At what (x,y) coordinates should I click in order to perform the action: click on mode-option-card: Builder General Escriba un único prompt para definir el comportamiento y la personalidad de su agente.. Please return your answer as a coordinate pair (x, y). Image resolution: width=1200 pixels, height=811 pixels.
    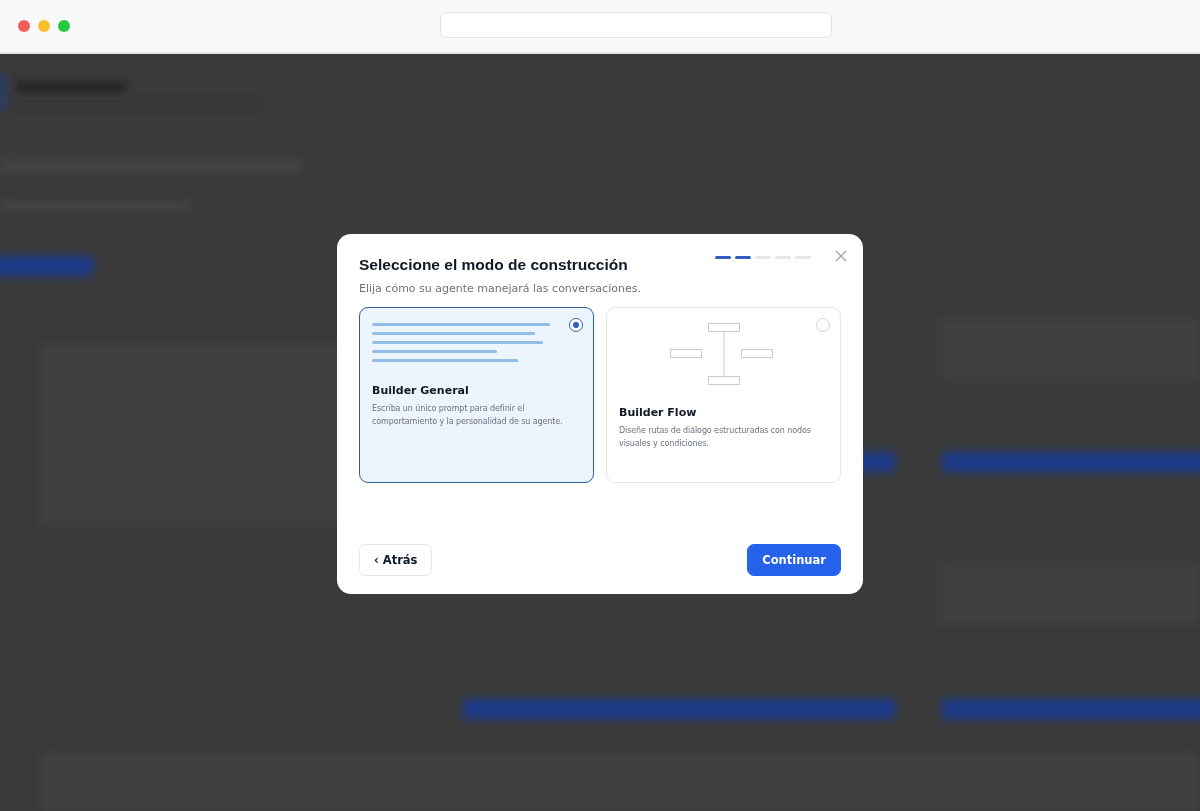
    Looking at the image, I should click on (476, 394).